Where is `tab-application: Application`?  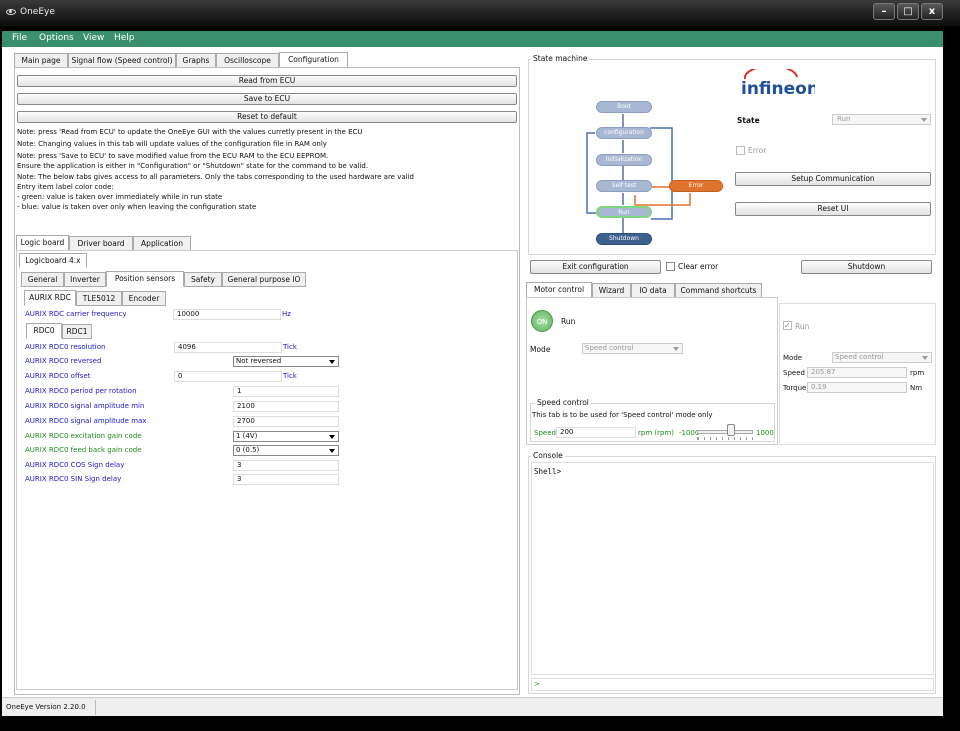
tab-application: Application is located at coordinates (162, 243).